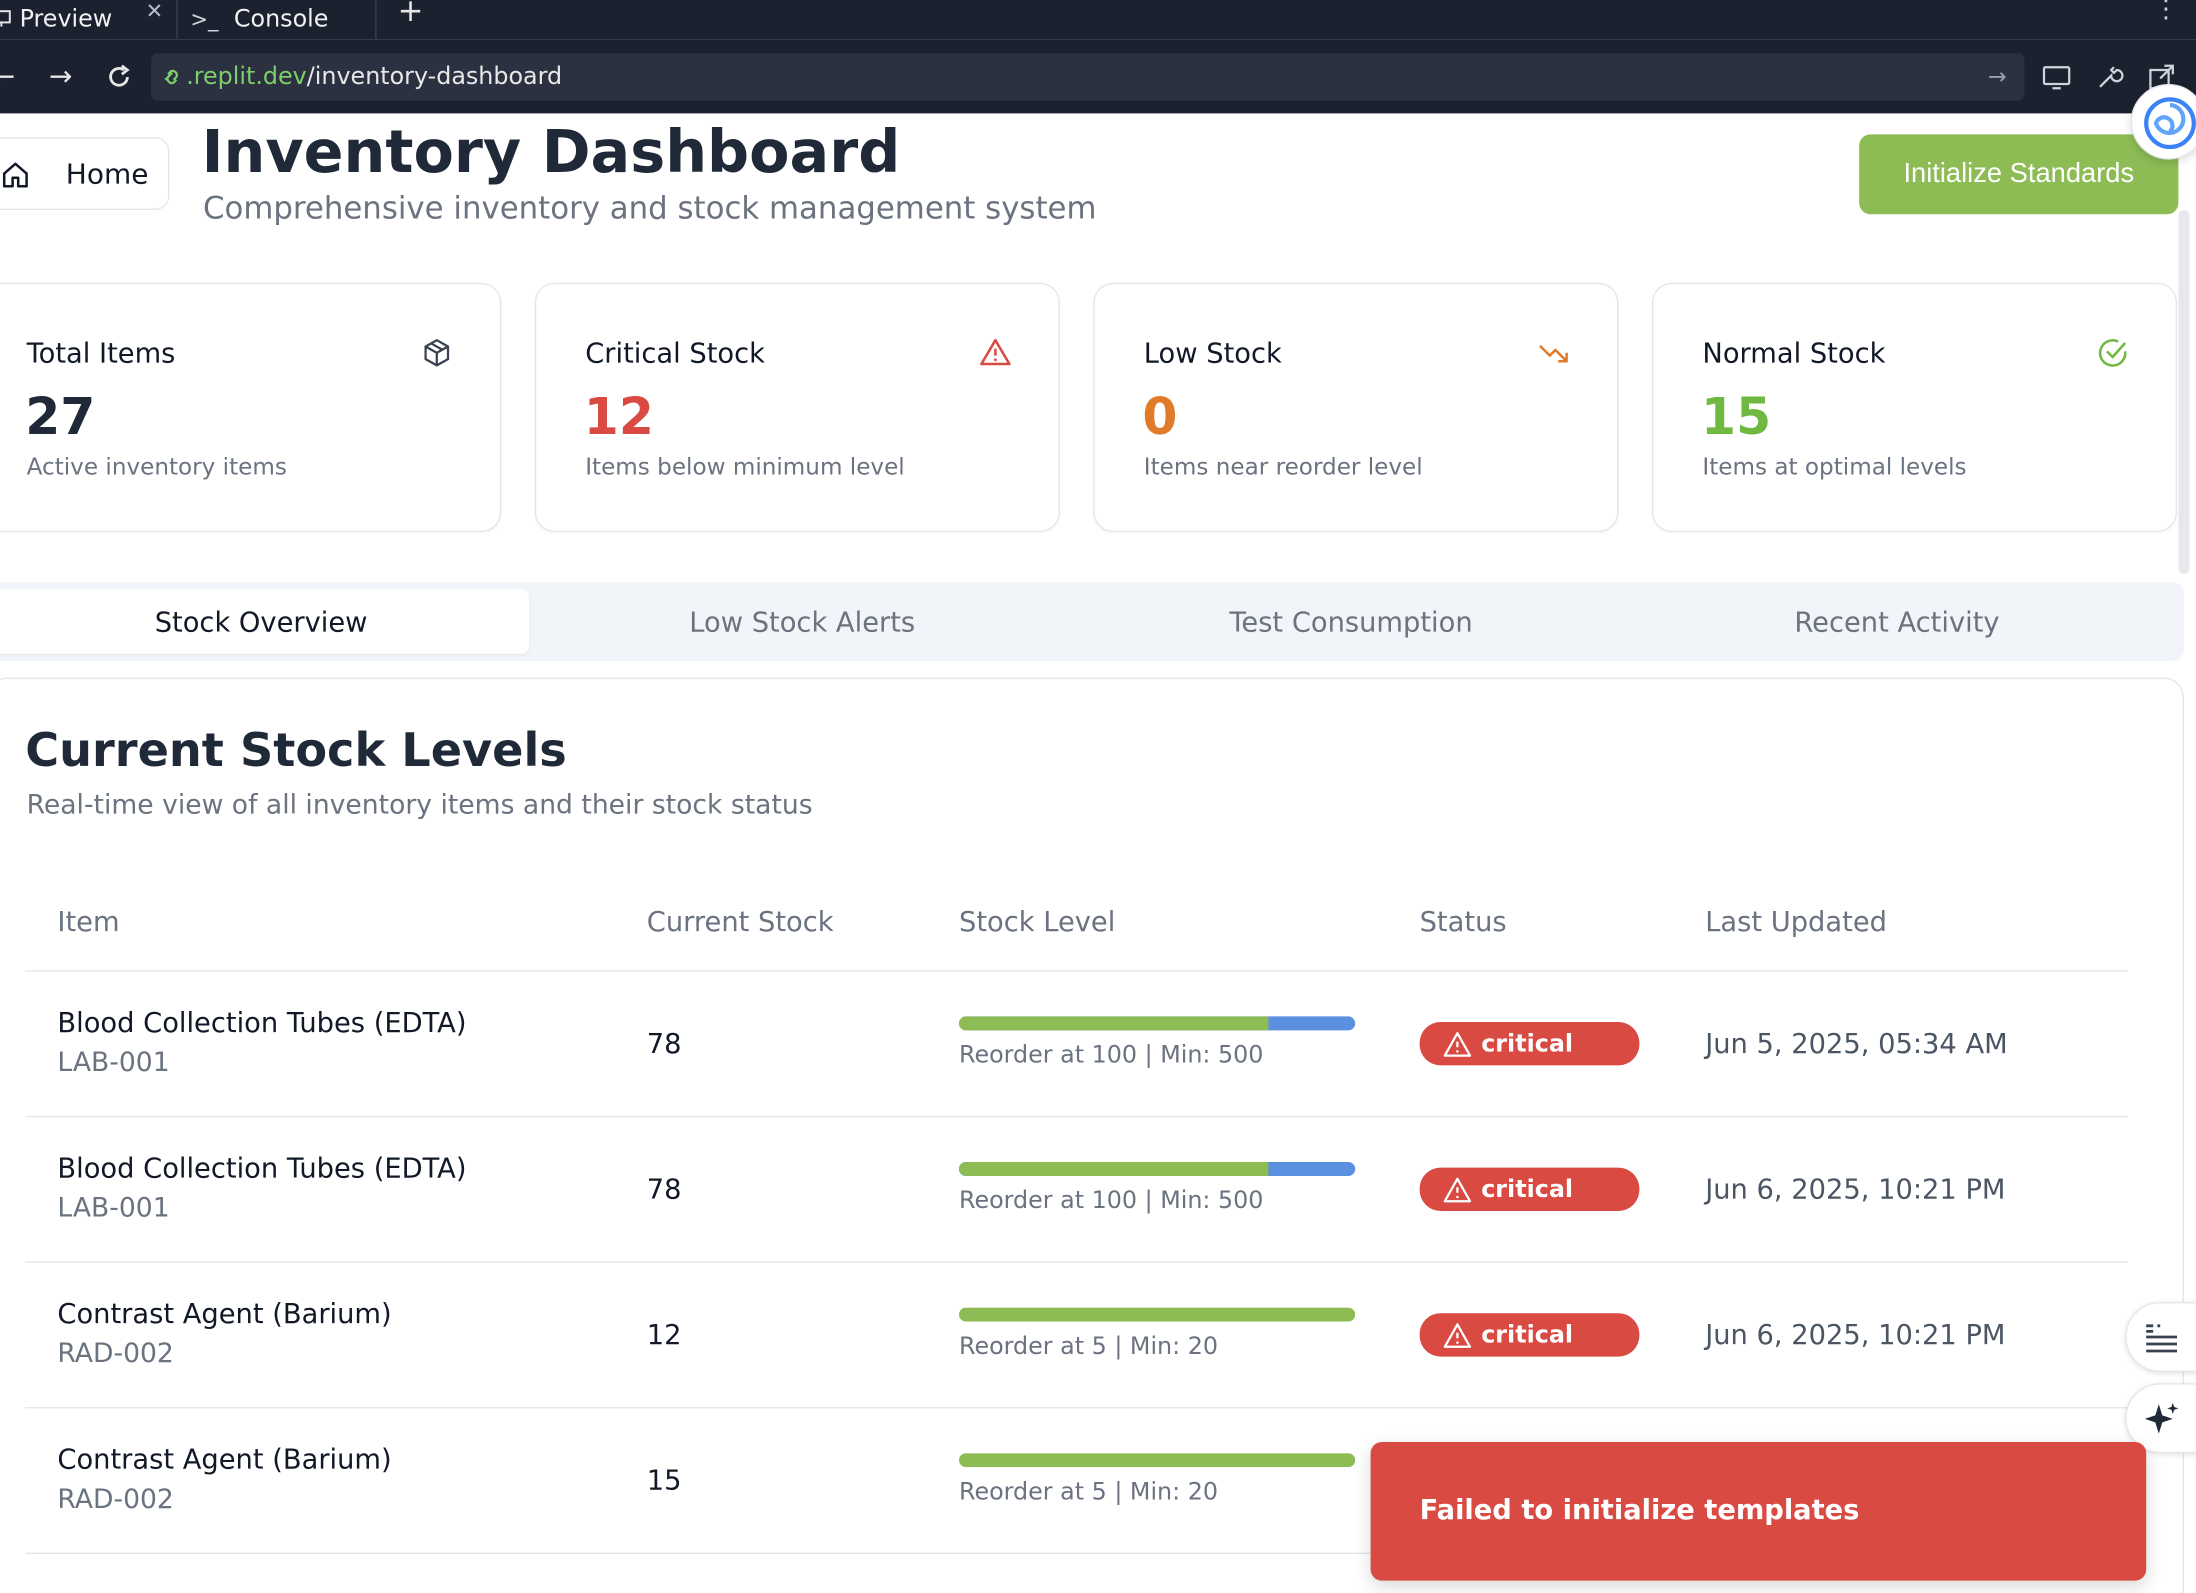 The image size is (2196, 1593). I want to click on reload-icon, so click(119, 77).